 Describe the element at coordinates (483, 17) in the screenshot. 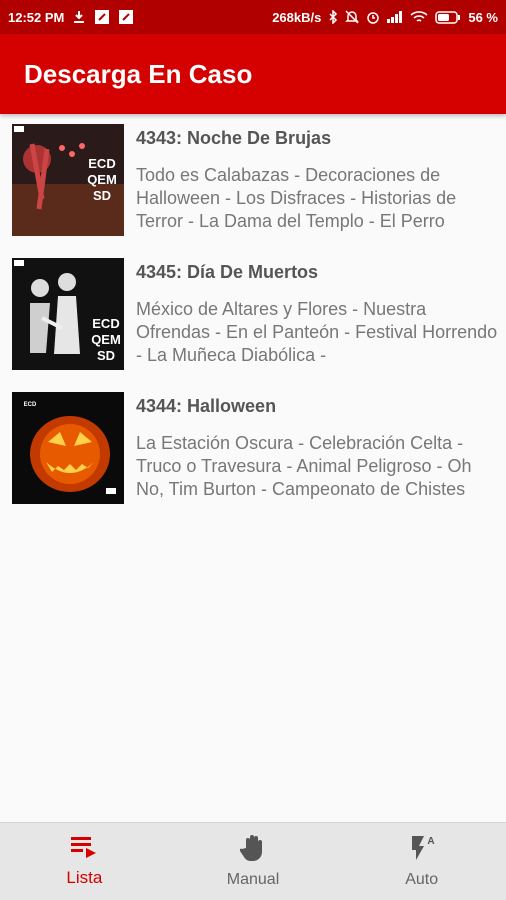

I see `battery-percent: 56 %` at that location.